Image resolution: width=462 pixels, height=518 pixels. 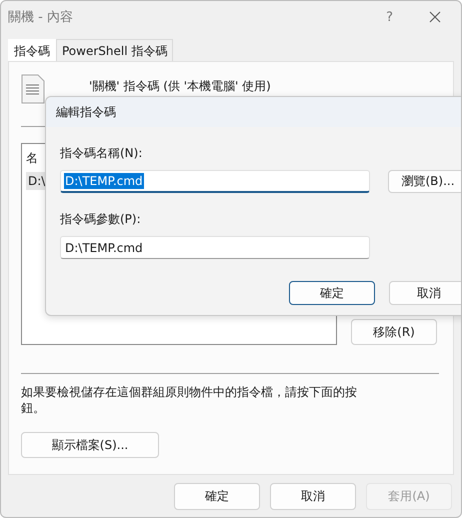 I want to click on dialog-title: 編輯指令碼, so click(x=86, y=112).